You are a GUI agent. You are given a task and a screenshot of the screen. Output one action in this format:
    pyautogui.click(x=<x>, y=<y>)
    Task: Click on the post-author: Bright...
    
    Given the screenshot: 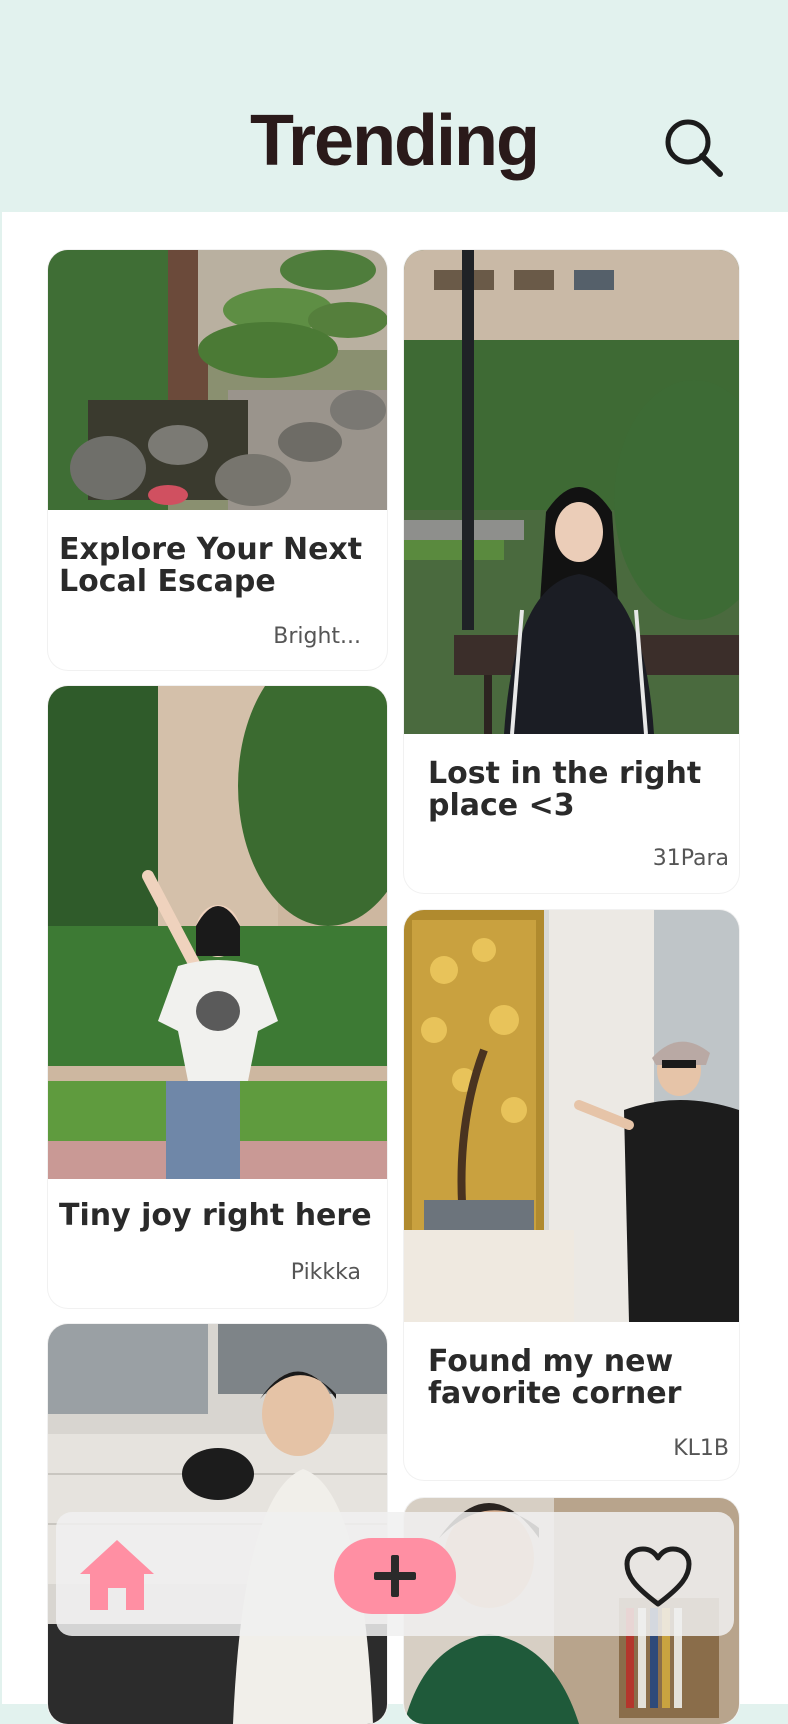 What is the action you would take?
    pyautogui.click(x=317, y=636)
    